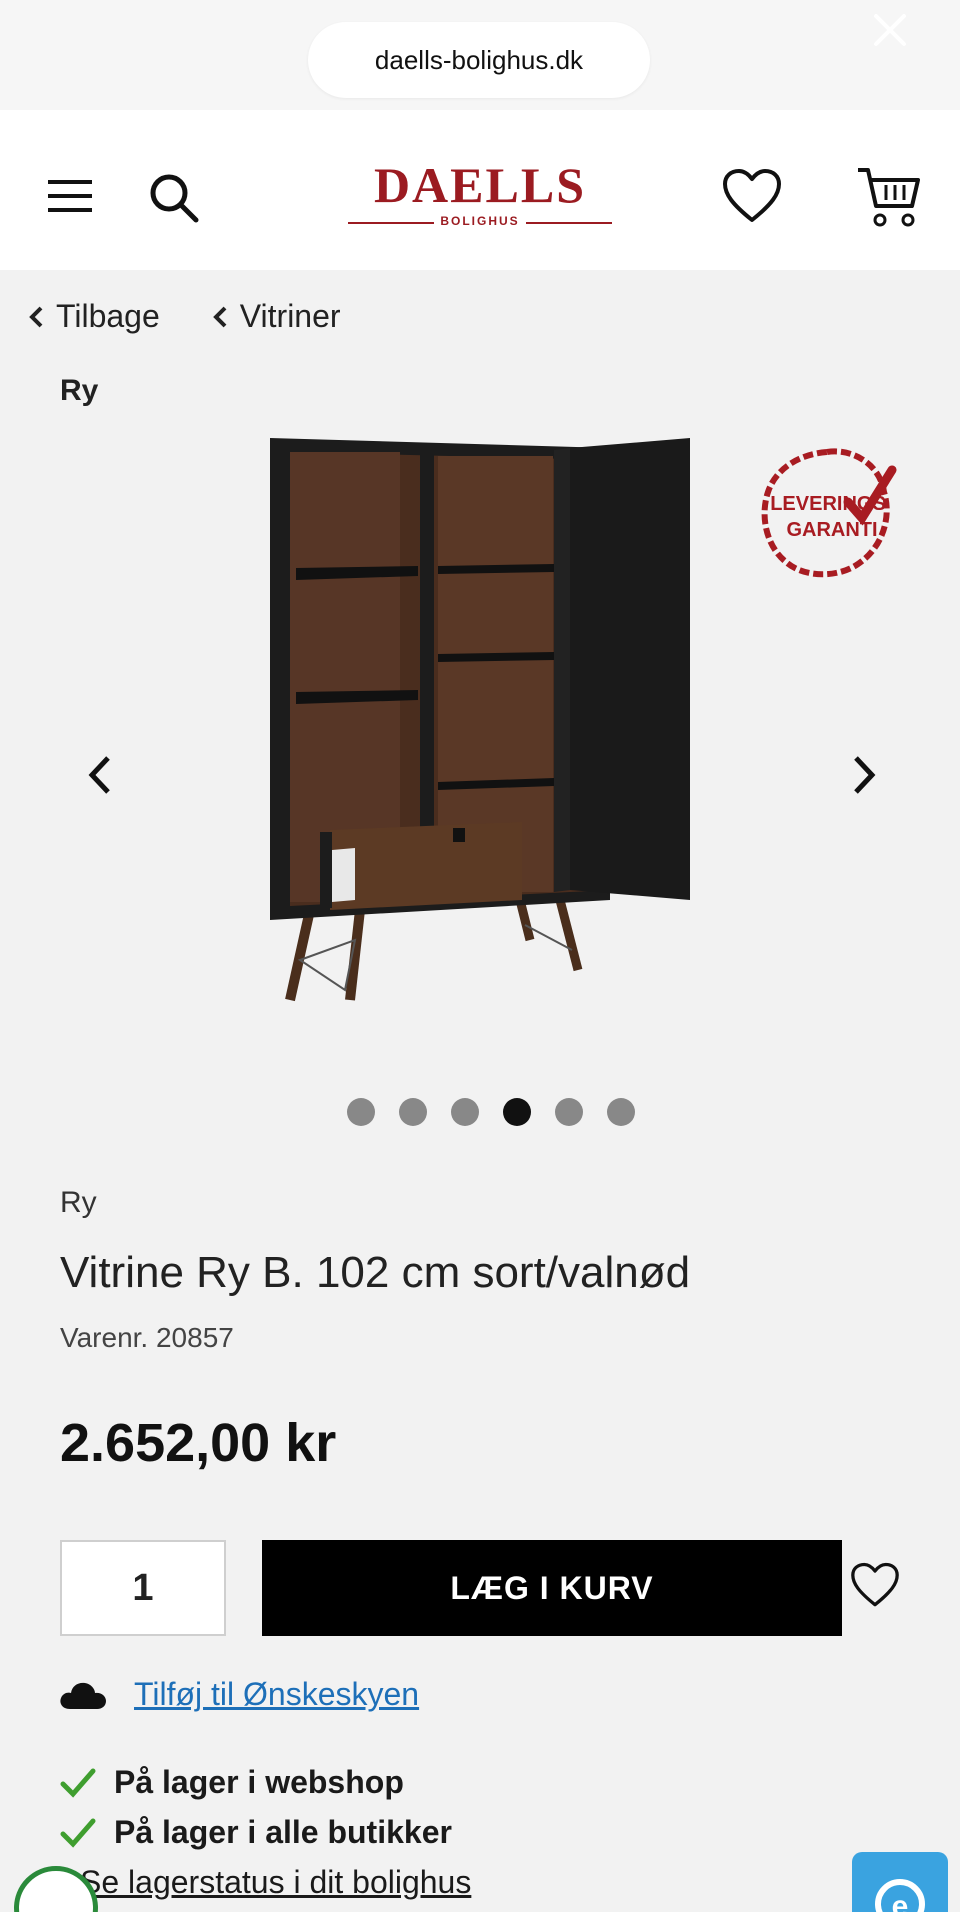  I want to click on brand-label: Ry, so click(79, 391).